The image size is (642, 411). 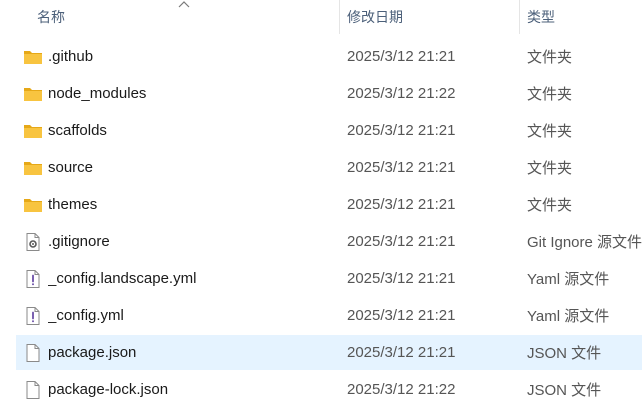 I want to click on column-header-bar: 名称 修改日期 类型, so click(x=321, y=17).